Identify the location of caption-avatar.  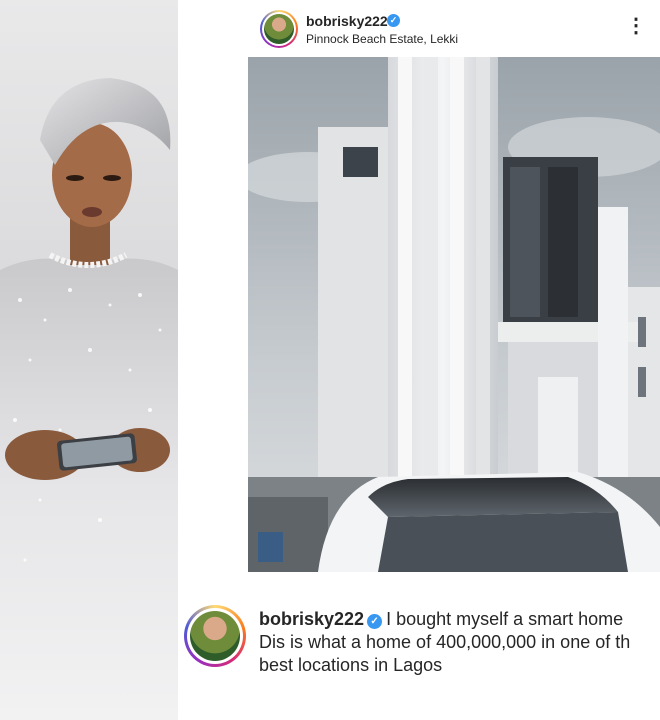
(215, 636).